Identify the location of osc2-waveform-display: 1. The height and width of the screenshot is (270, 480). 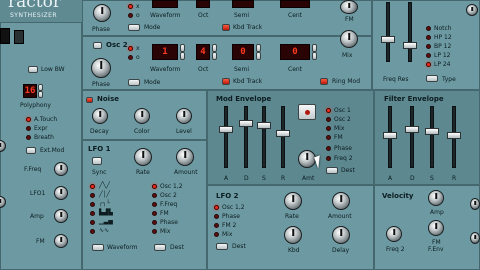
(165, 52).